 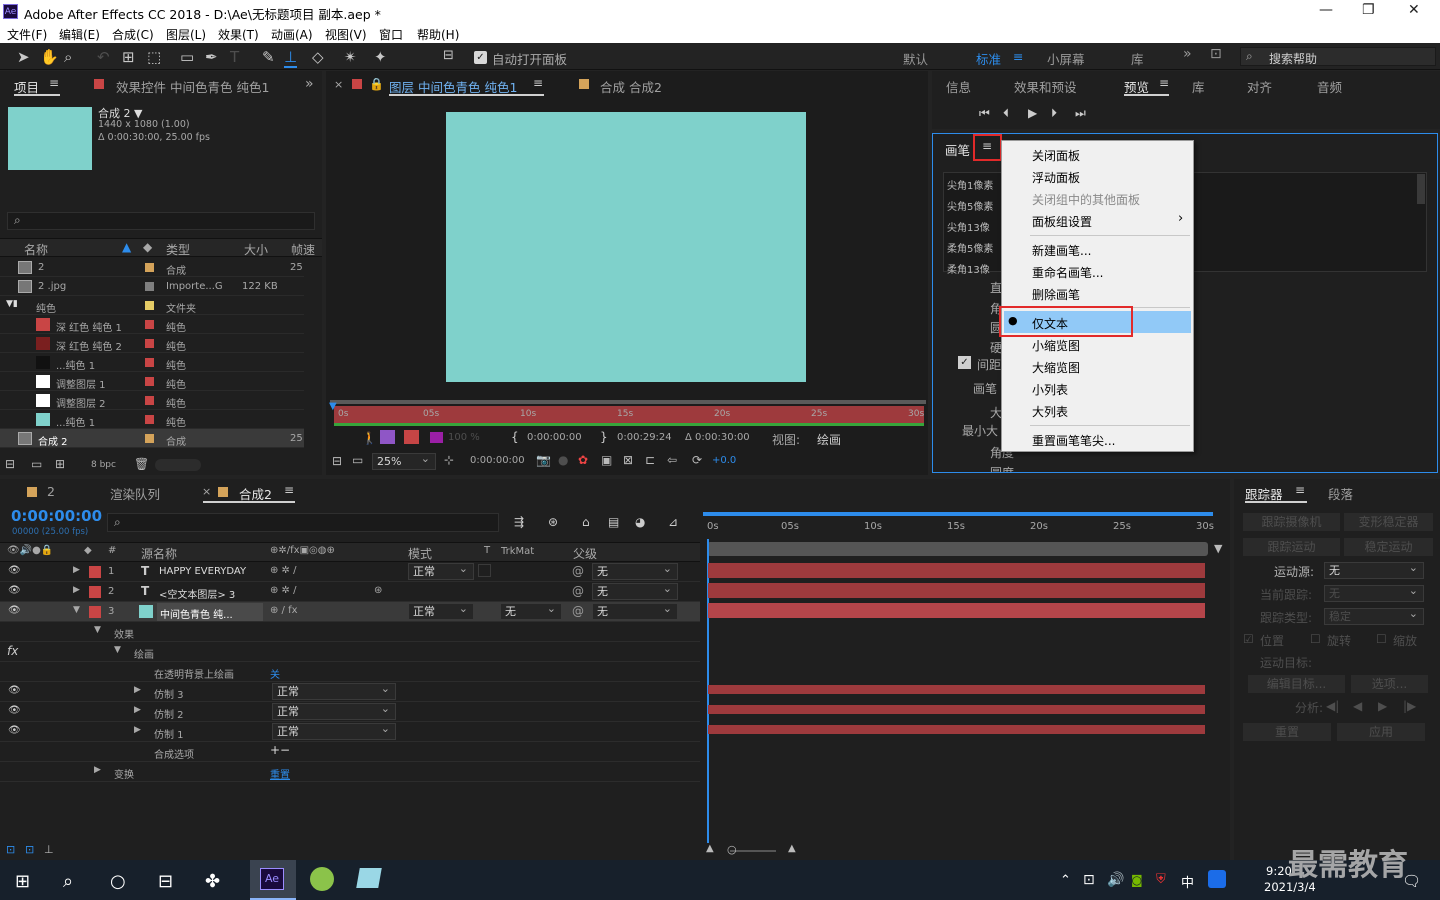 What do you see at coordinates (1300, 490) in the screenshot?
I see `panel-menu-icon: ≡` at bounding box center [1300, 490].